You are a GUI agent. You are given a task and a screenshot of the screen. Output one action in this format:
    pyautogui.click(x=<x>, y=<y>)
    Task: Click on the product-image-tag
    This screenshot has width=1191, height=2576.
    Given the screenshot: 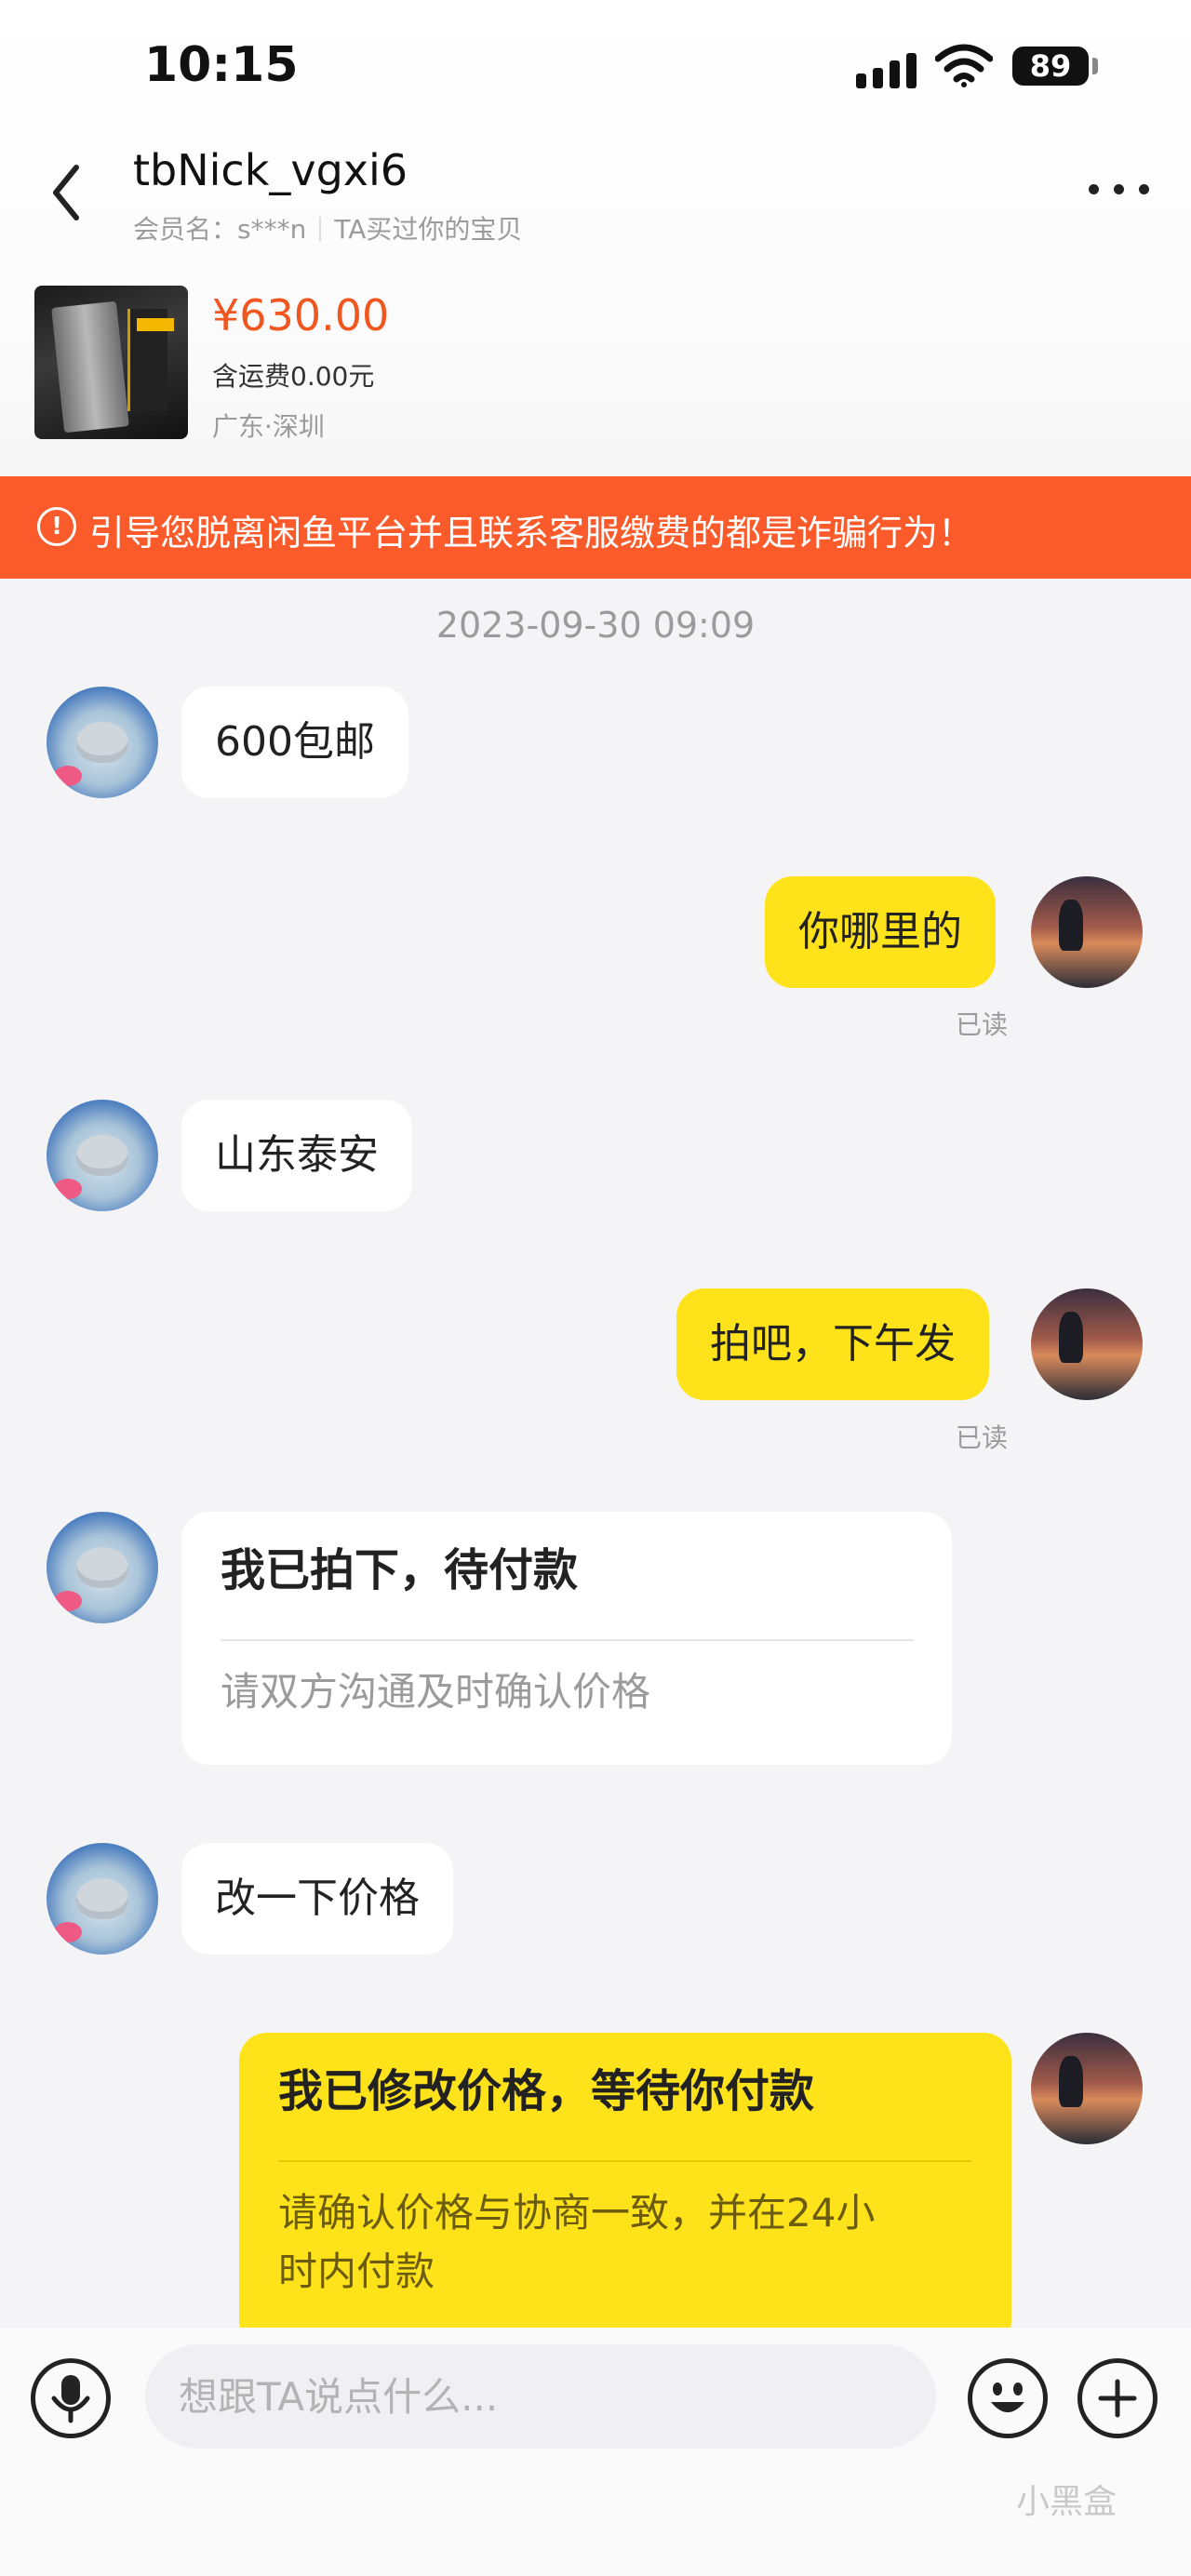 What is the action you would take?
    pyautogui.click(x=155, y=324)
    